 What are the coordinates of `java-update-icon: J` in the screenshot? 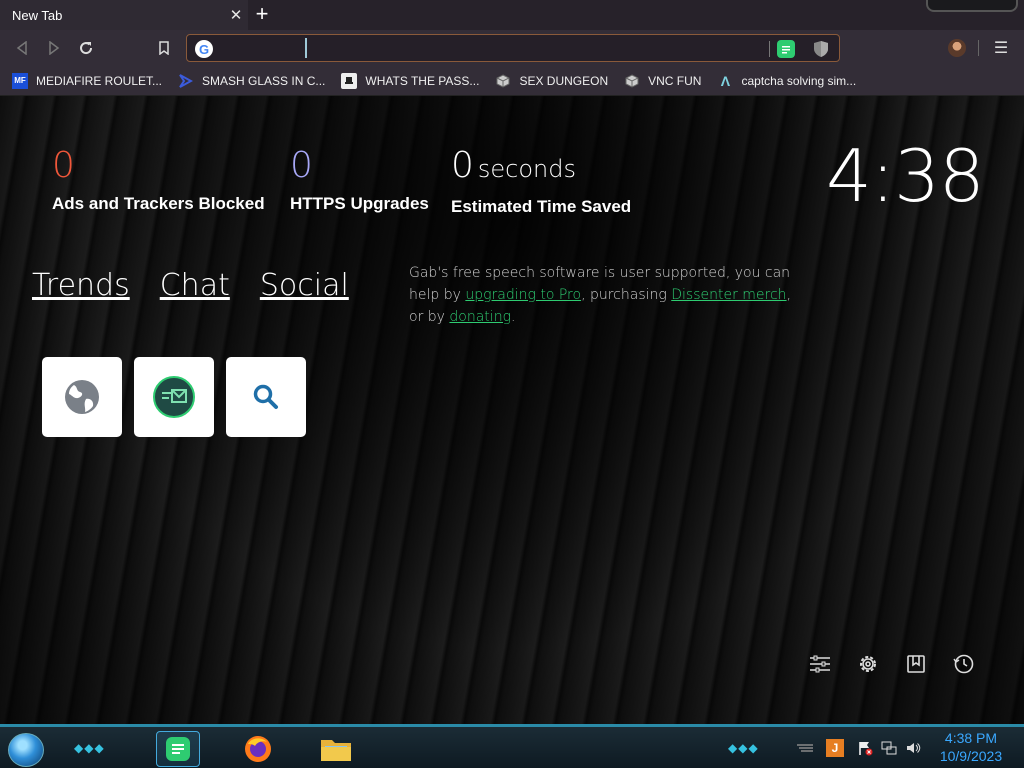 It's located at (835, 748).